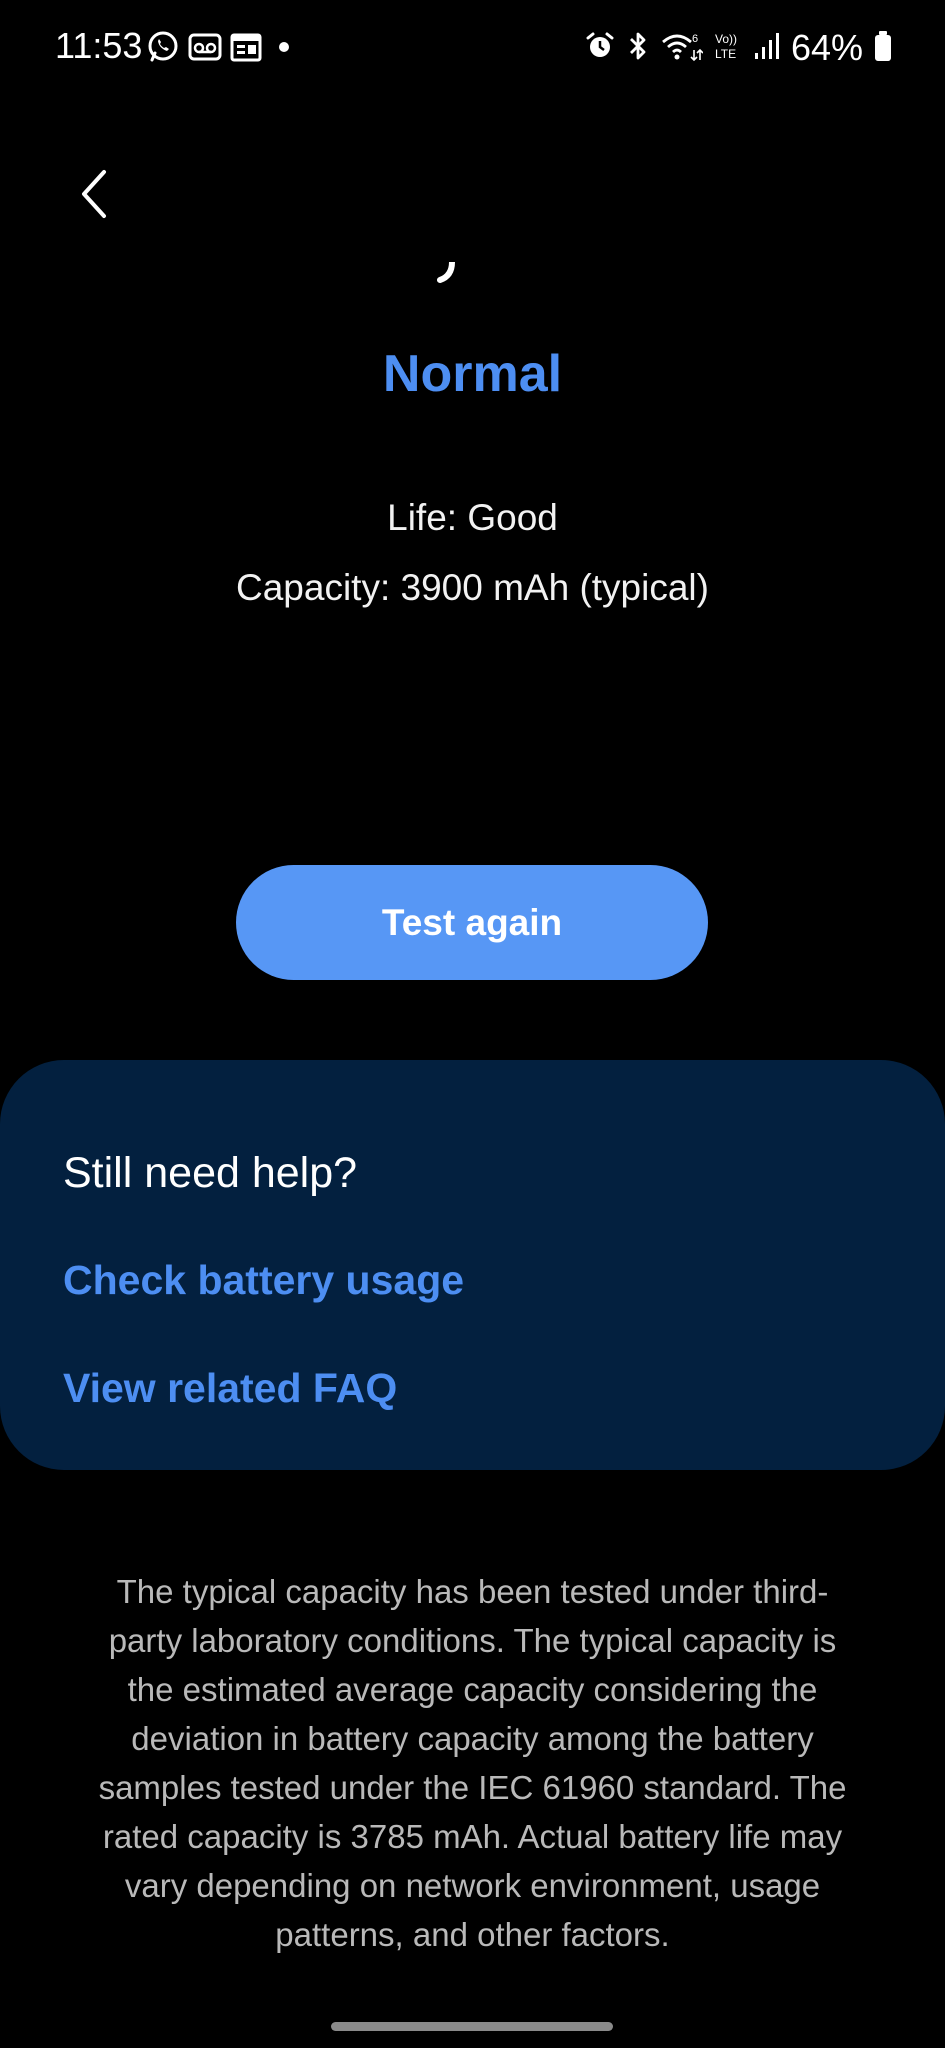  I want to click on chevron-left-icon, so click(94, 196).